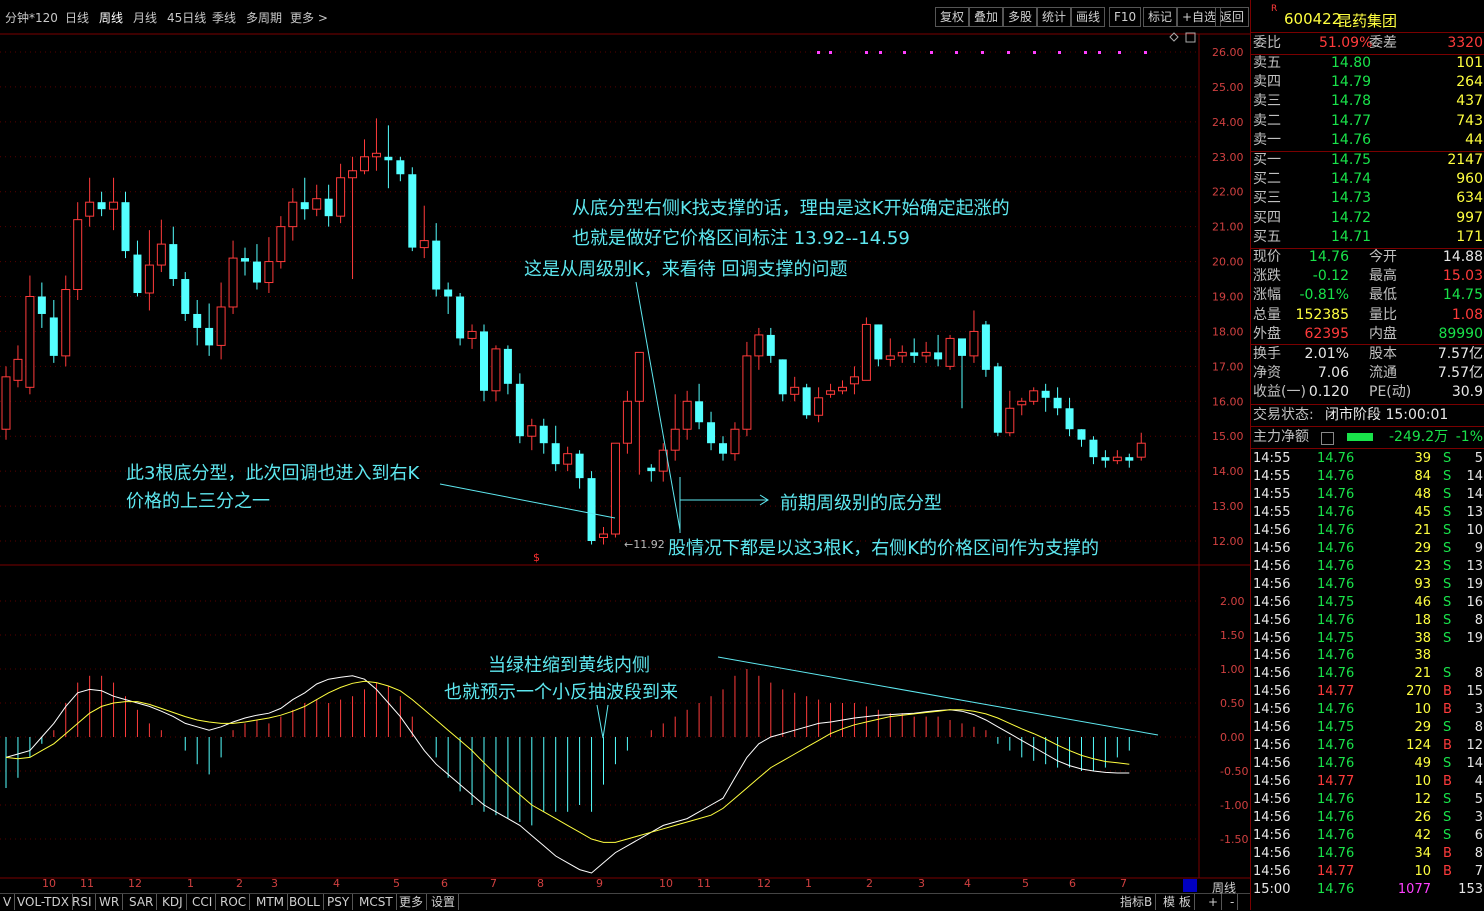 The image size is (1484, 911). What do you see at coordinates (561, 692) in the screenshot?
I see `annotation-rebound: 也就预示一个小反抽波段到来` at bounding box center [561, 692].